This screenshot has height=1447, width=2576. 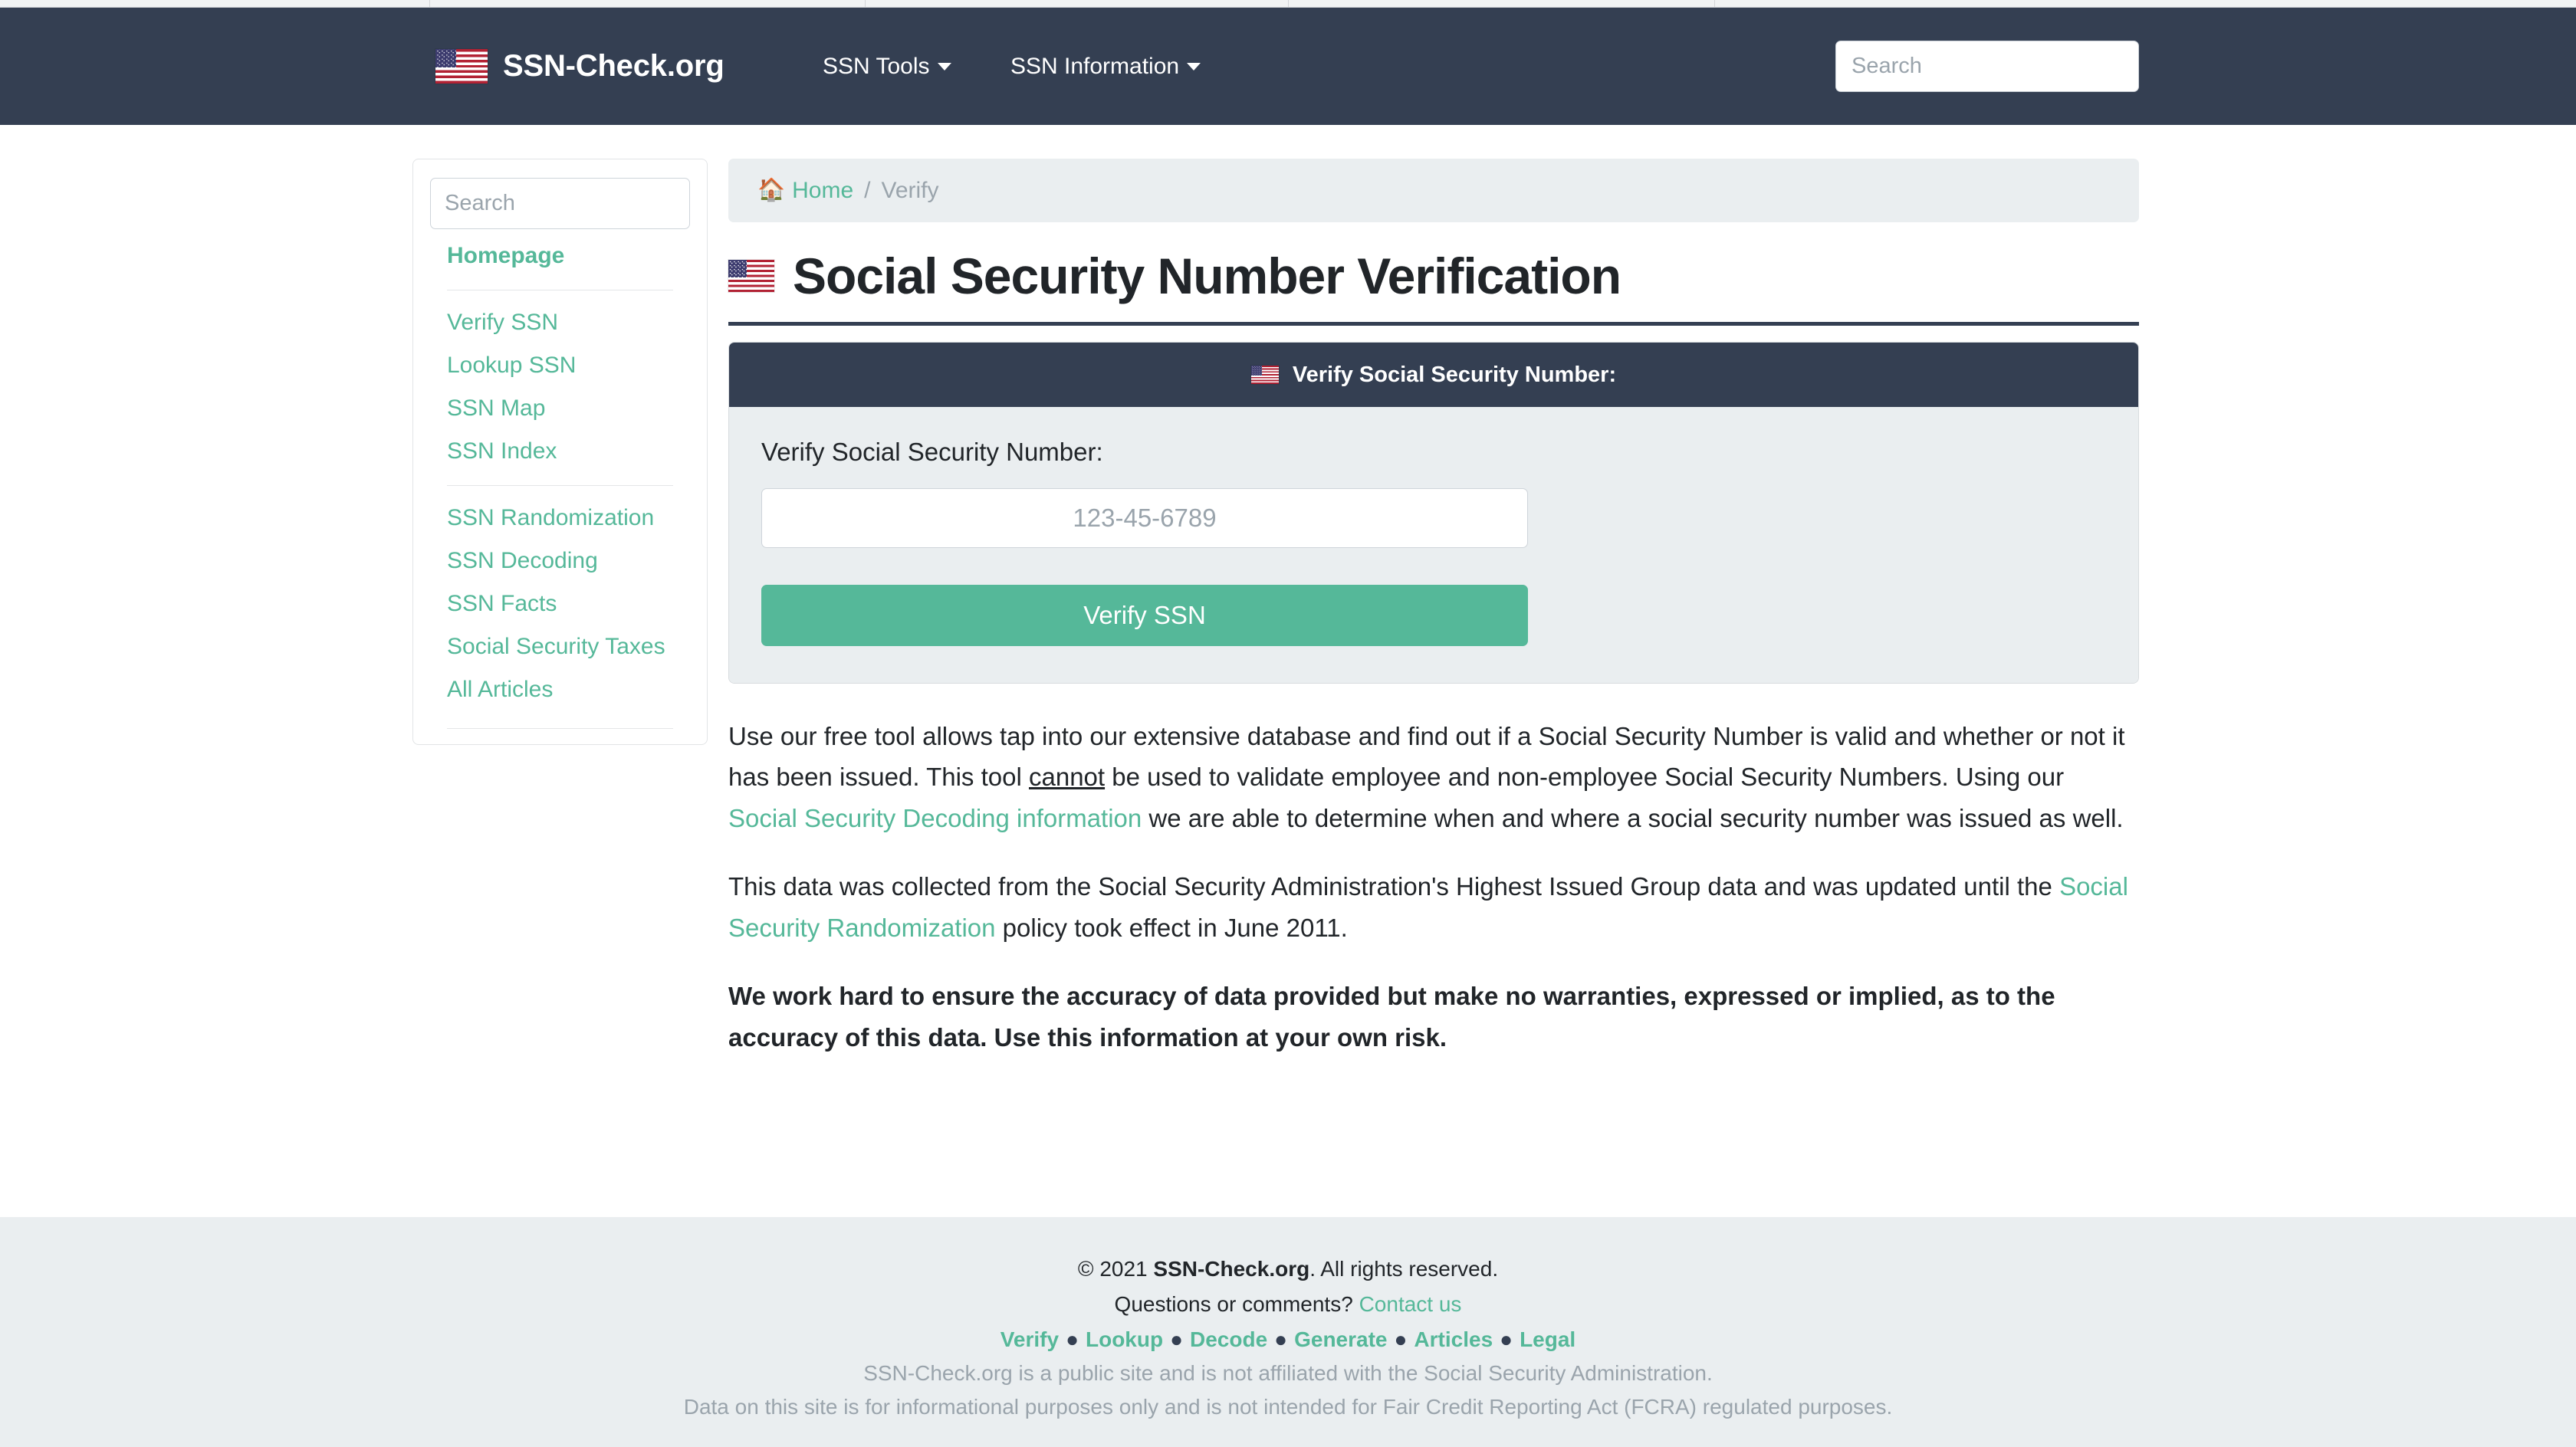 I want to click on breadcrumb-current: Verify, so click(x=910, y=190).